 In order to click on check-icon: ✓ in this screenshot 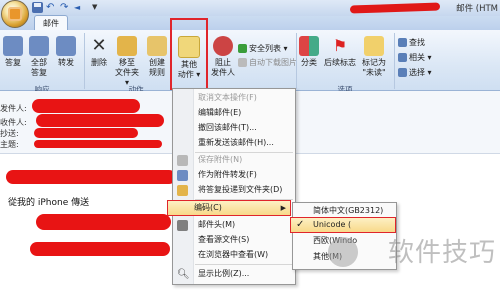, I will do `click(300, 224)`.